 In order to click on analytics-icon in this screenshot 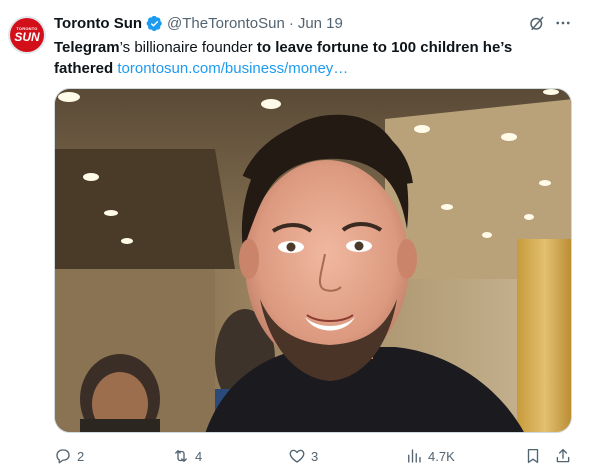, I will do `click(414, 456)`.